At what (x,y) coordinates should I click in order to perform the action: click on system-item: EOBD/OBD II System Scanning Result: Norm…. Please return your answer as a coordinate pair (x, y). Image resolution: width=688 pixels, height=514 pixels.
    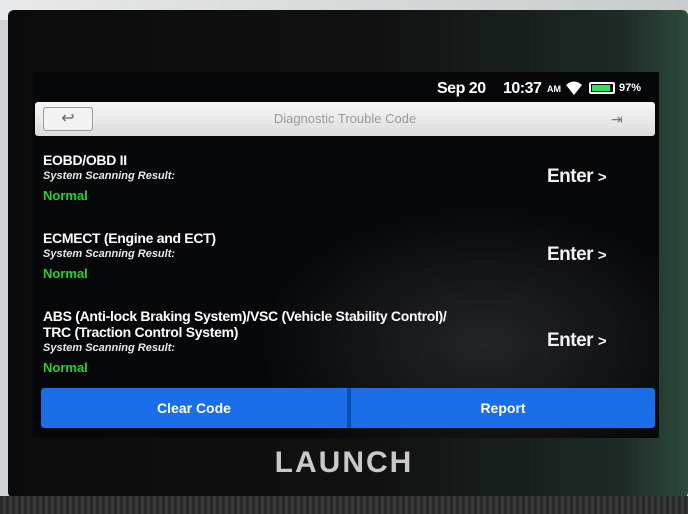
    Looking at the image, I should click on (109, 177).